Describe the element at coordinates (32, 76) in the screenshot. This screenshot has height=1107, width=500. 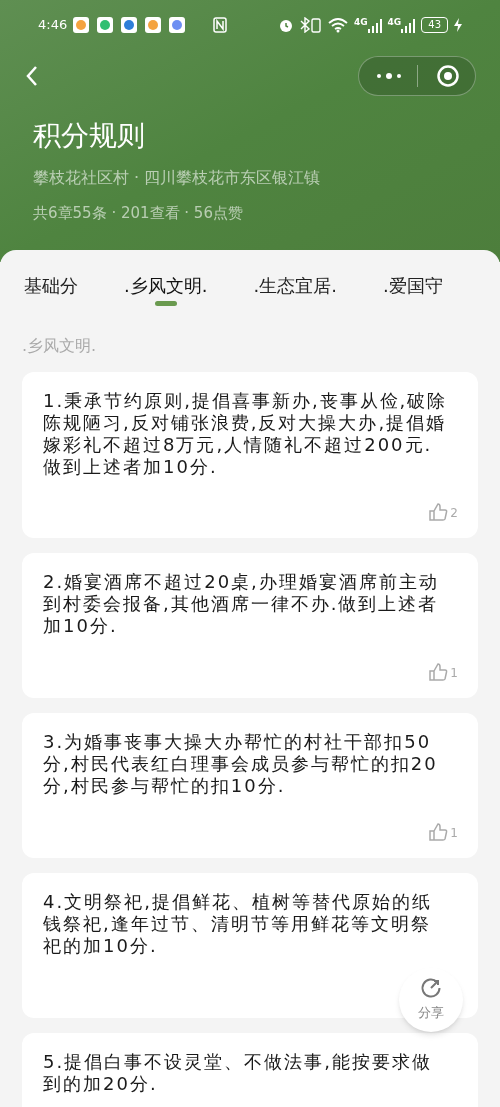
I see `back-icon` at that location.